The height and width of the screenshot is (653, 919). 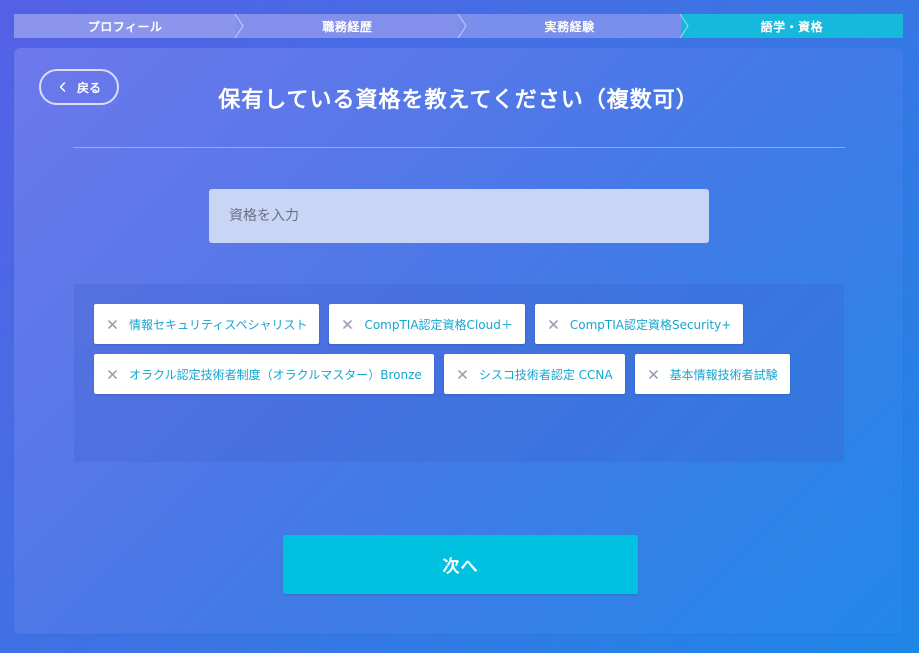 I want to click on tag-item: オラクル認定技術者制度（オラクルマスター）Bronze, so click(x=264, y=374).